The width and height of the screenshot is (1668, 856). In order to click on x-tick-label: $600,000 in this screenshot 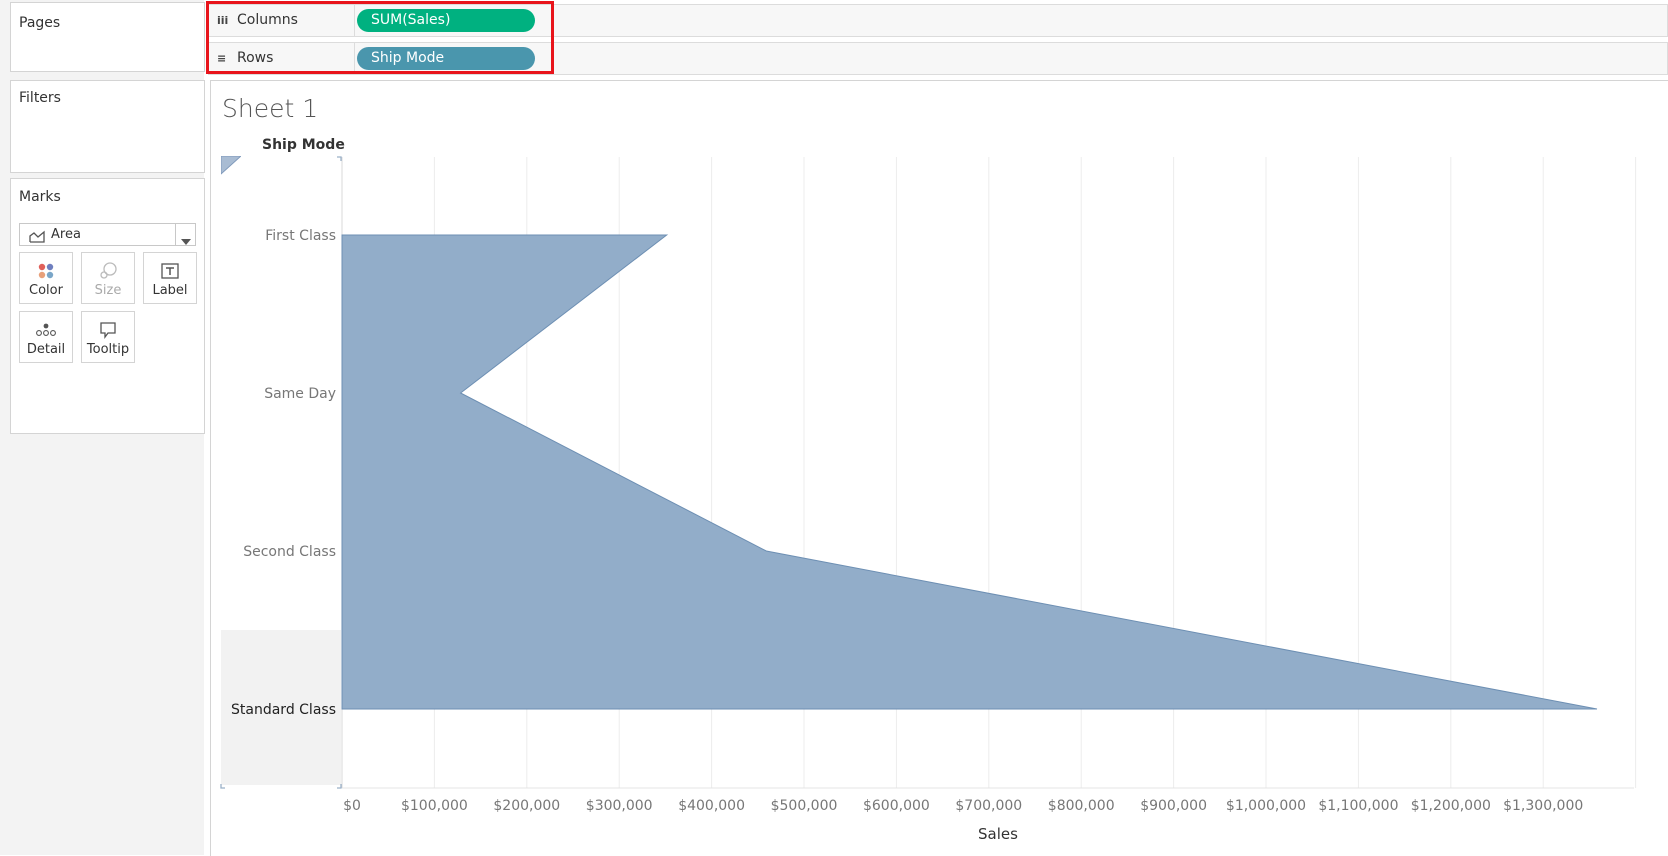, I will do `click(896, 806)`.